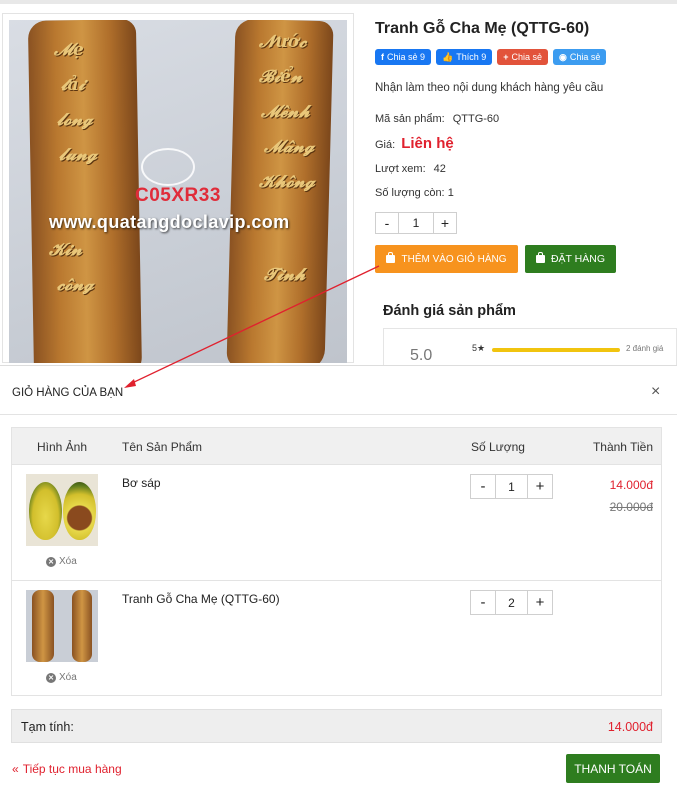 The height and width of the screenshot is (810, 677). I want to click on subtotal-bar: Tạm tính: 14.000đ, so click(336, 726).